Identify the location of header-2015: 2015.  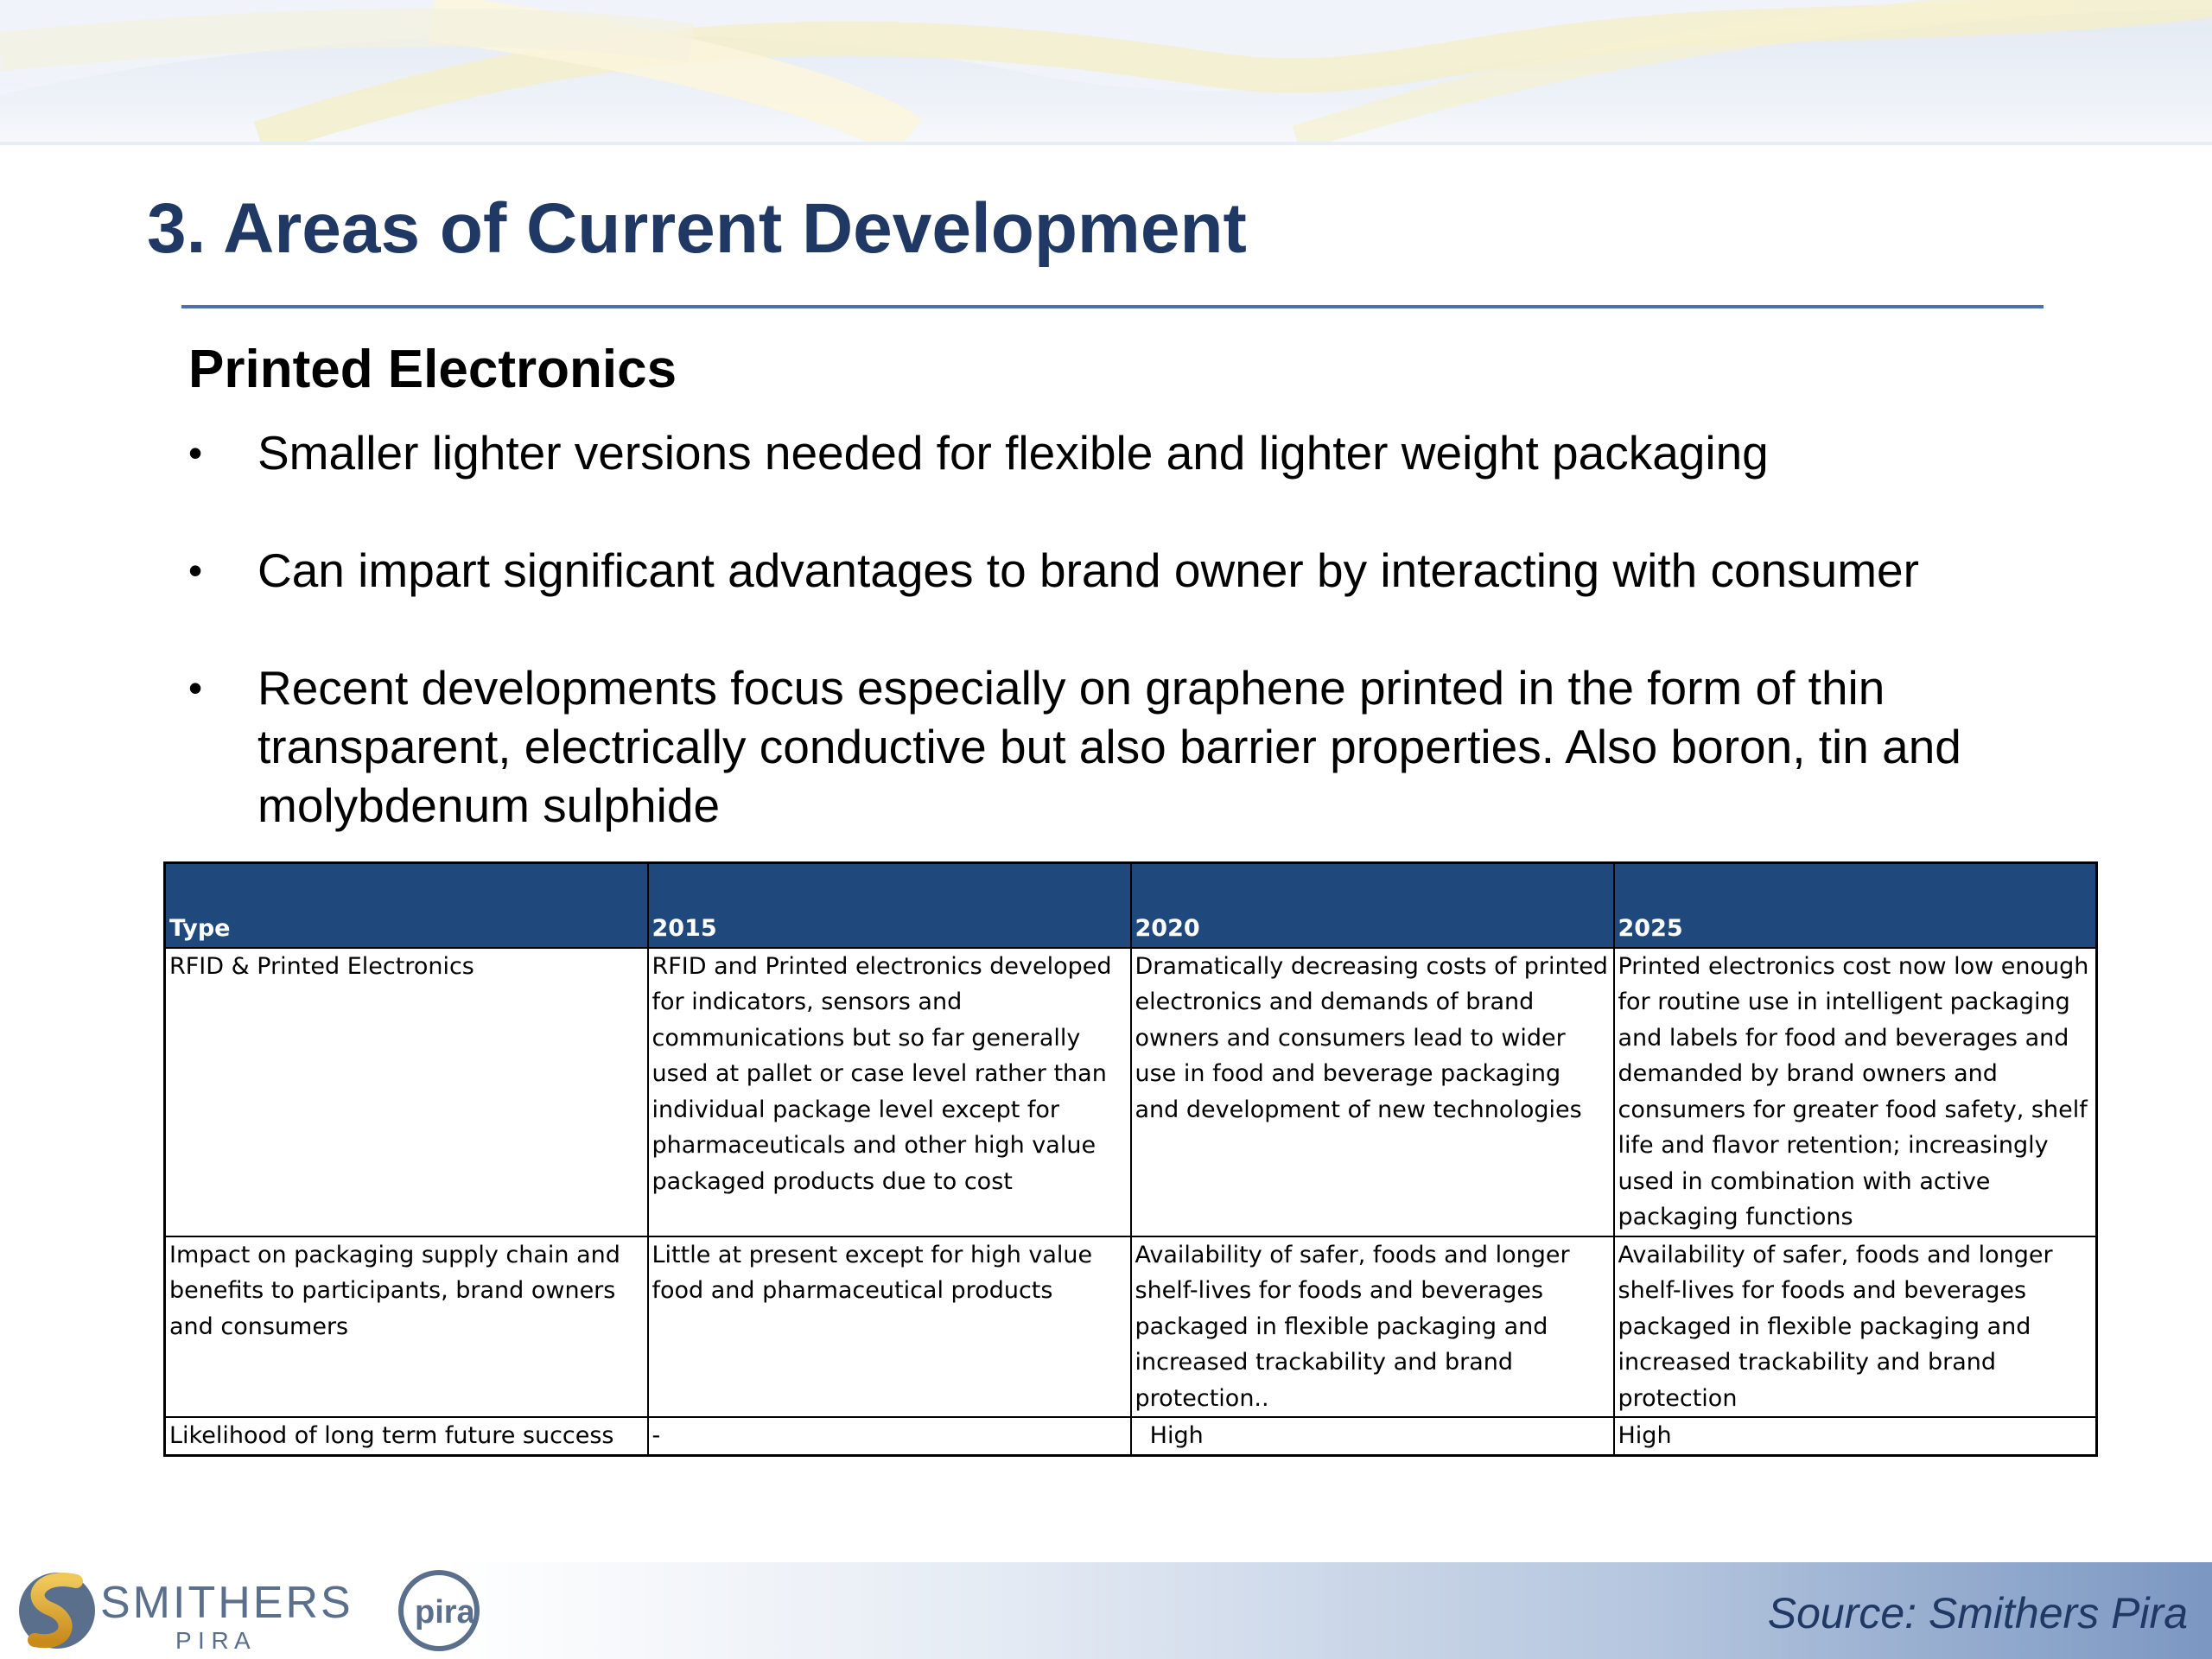
(889, 905).